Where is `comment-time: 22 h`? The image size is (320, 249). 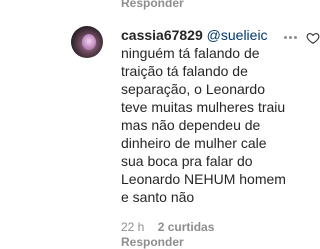 comment-time: 22 h is located at coordinates (132, 227).